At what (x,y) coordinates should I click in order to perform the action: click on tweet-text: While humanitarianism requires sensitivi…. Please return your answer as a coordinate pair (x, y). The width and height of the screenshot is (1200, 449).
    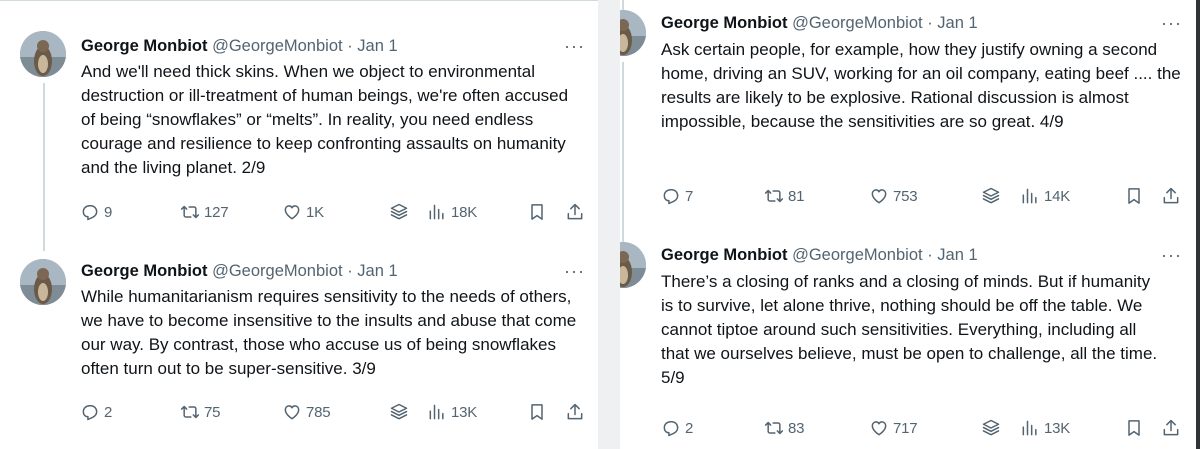
    Looking at the image, I should click on (329, 332).